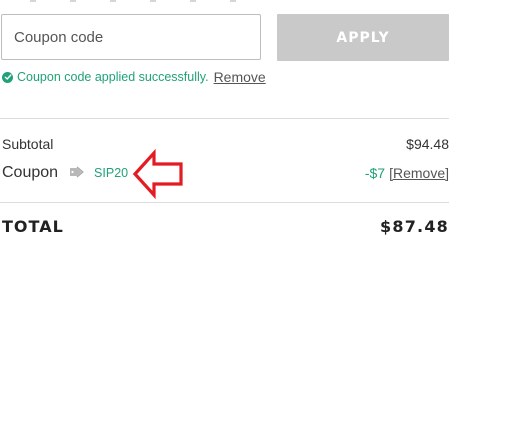 The image size is (520, 436). What do you see at coordinates (113, 77) in the screenshot?
I see `success-text: Coupon code applied successfully.` at bounding box center [113, 77].